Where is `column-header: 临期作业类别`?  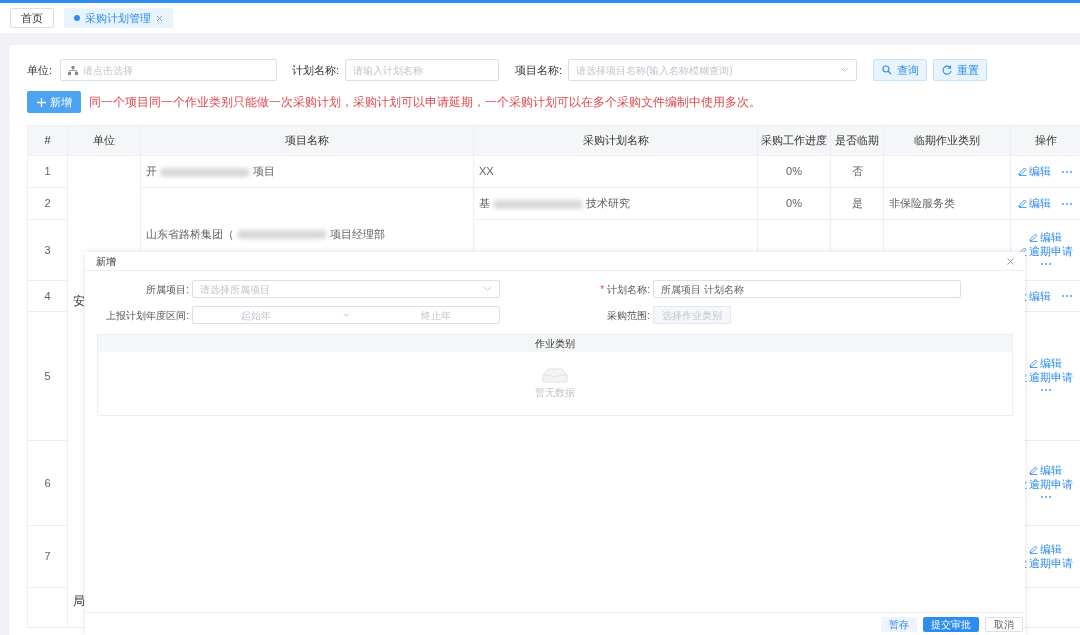
column-header: 临期作业类别 is located at coordinates (947, 140).